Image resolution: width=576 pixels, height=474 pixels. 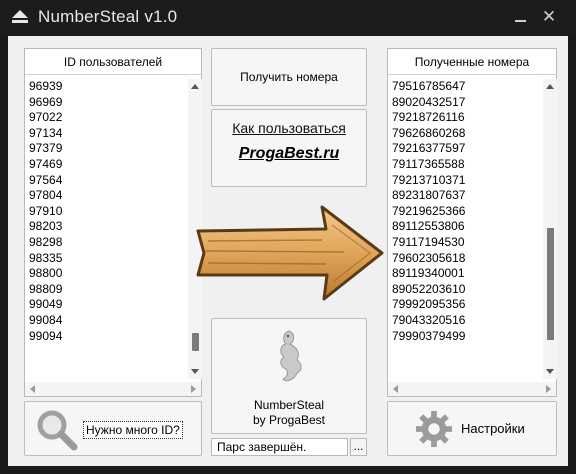 What do you see at coordinates (133, 430) in the screenshot?
I see `need-many-ids-button: Нужно много ID?` at bounding box center [133, 430].